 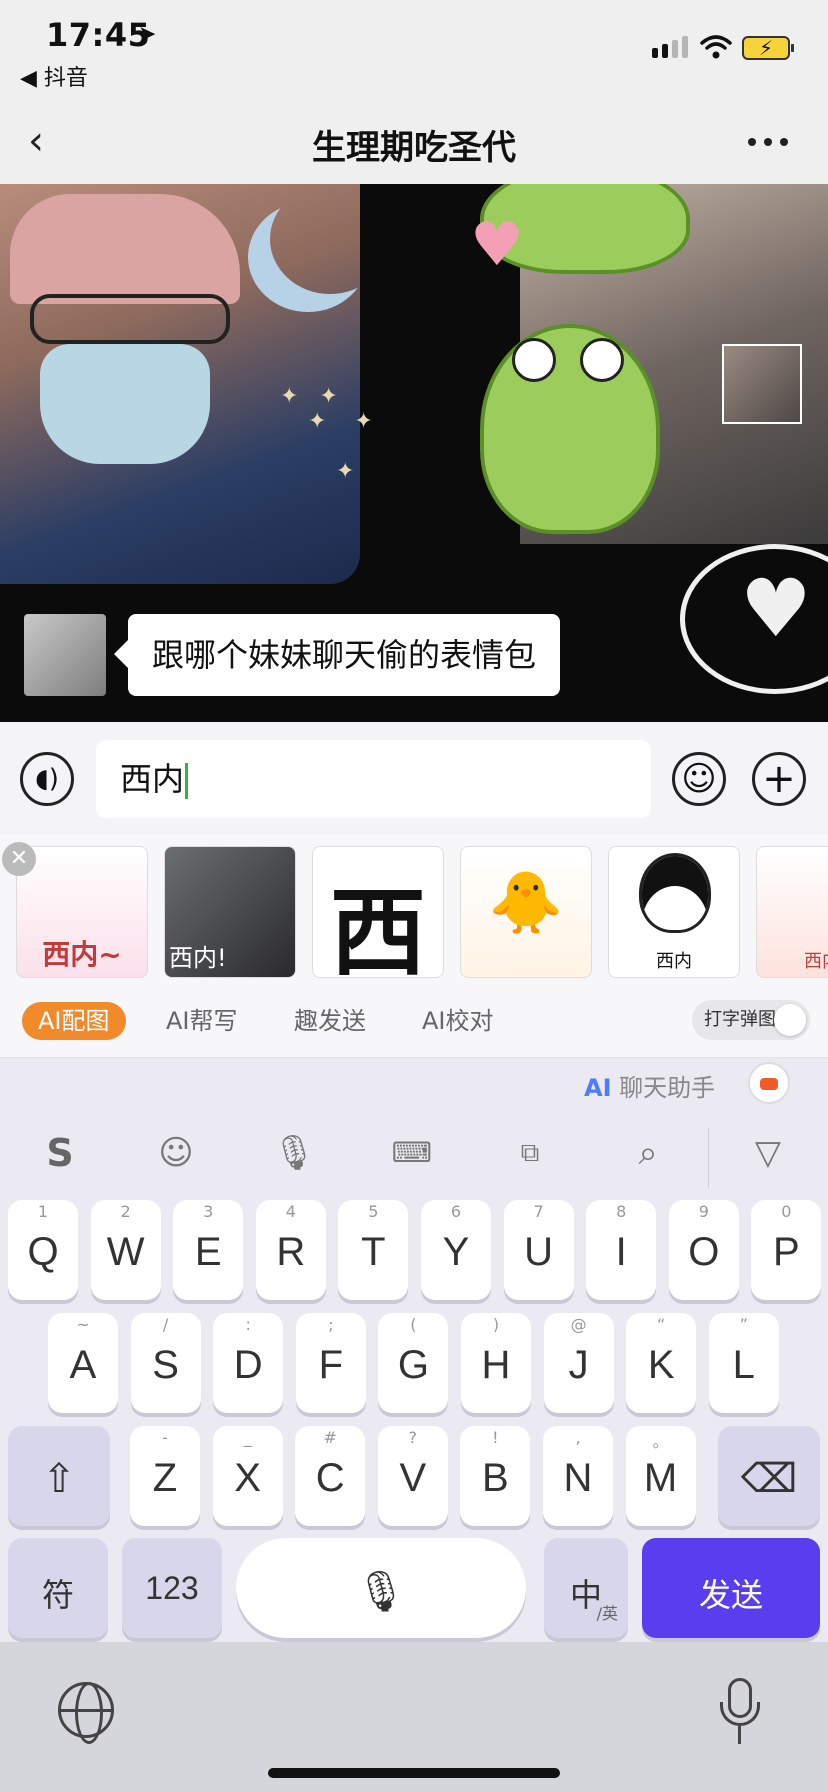 What do you see at coordinates (740, 1713) in the screenshot?
I see `dictation-microphone-icon` at bounding box center [740, 1713].